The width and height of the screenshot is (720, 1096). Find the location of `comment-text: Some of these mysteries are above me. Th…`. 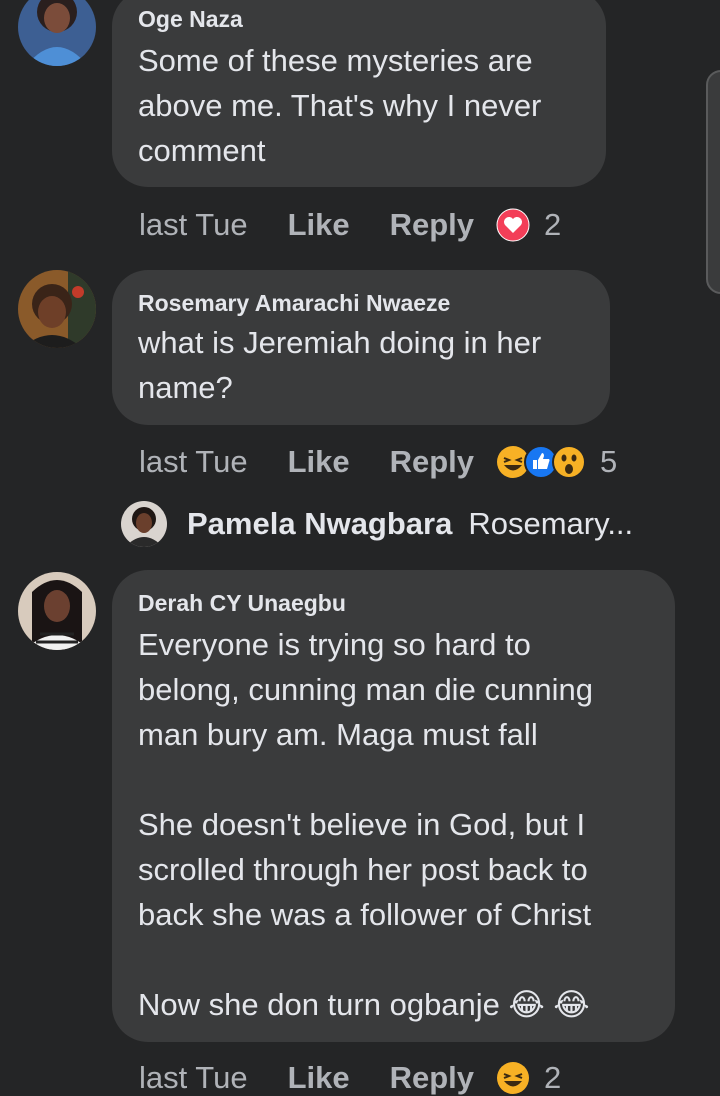

comment-text: Some of these mysteries are above me. Th… is located at coordinates (340, 105).